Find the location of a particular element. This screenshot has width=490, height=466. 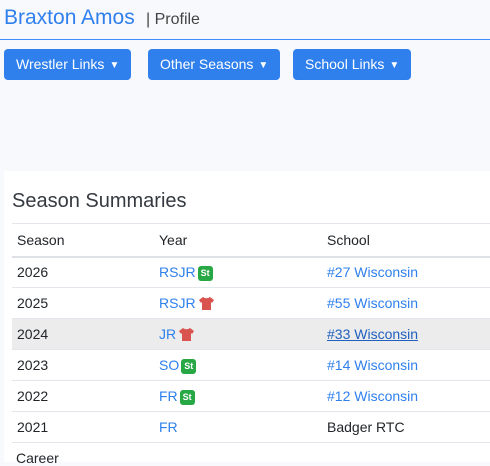

school-link: #14 Wisconsin is located at coordinates (372, 365).